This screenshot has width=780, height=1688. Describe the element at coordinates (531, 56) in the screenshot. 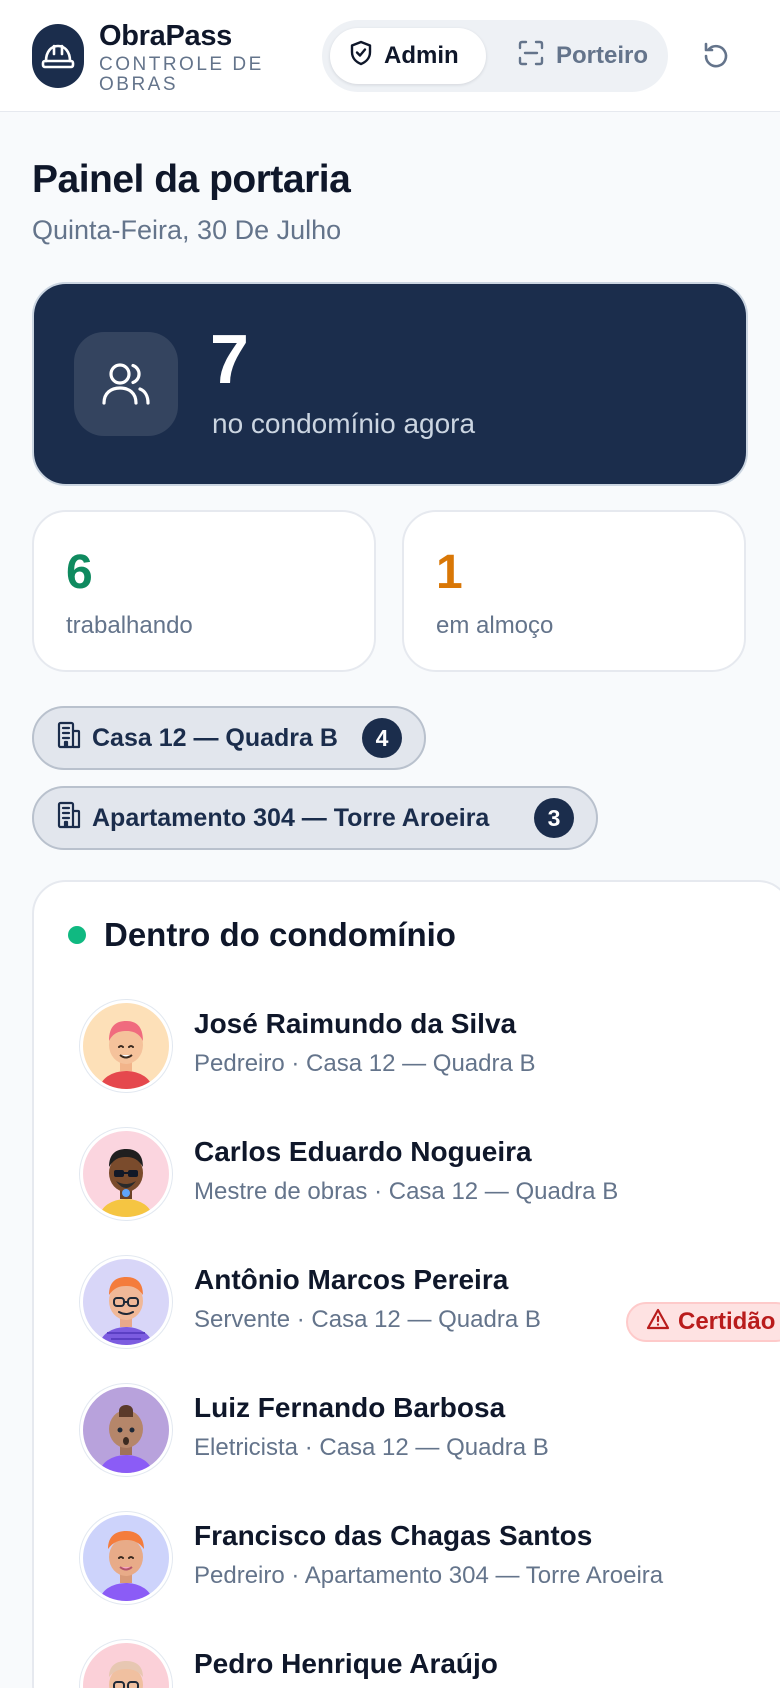

I see `scan-icon` at that location.